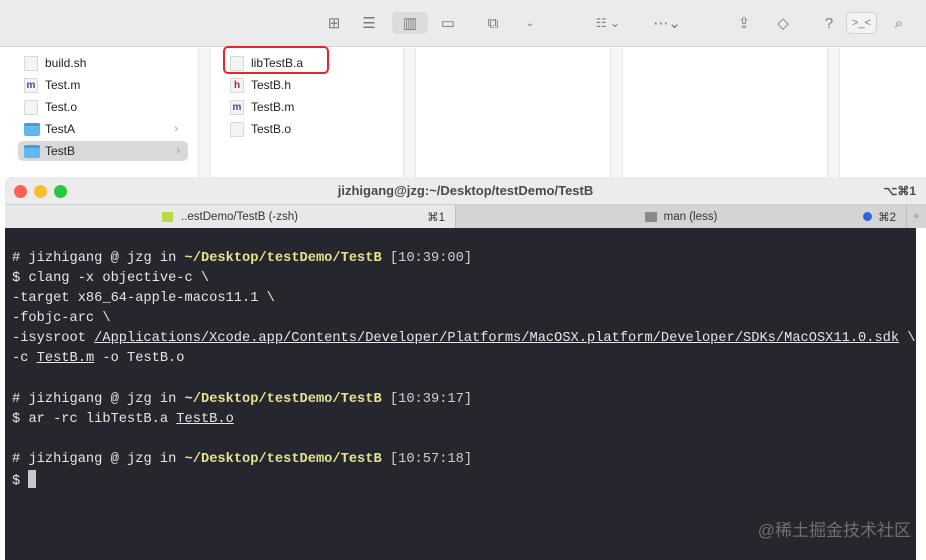 Image resolution: width=926 pixels, height=560 pixels. I want to click on activity-dot-icon, so click(868, 216).